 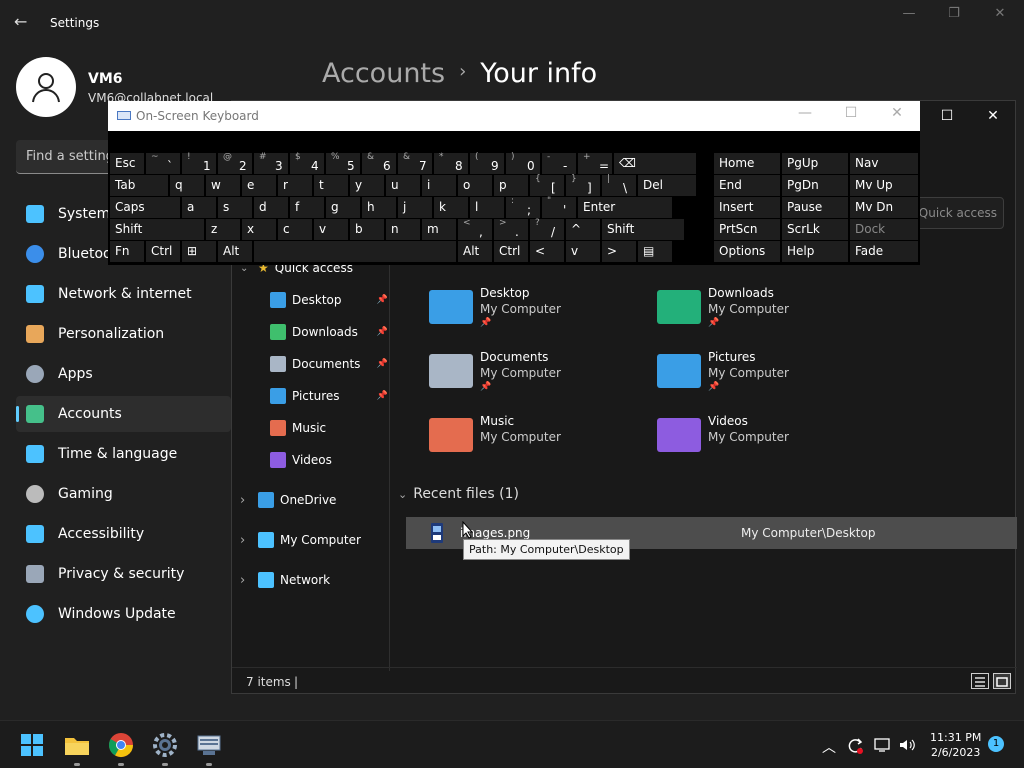 What do you see at coordinates (511, 229) in the screenshot?
I see `key-.: >.` at bounding box center [511, 229].